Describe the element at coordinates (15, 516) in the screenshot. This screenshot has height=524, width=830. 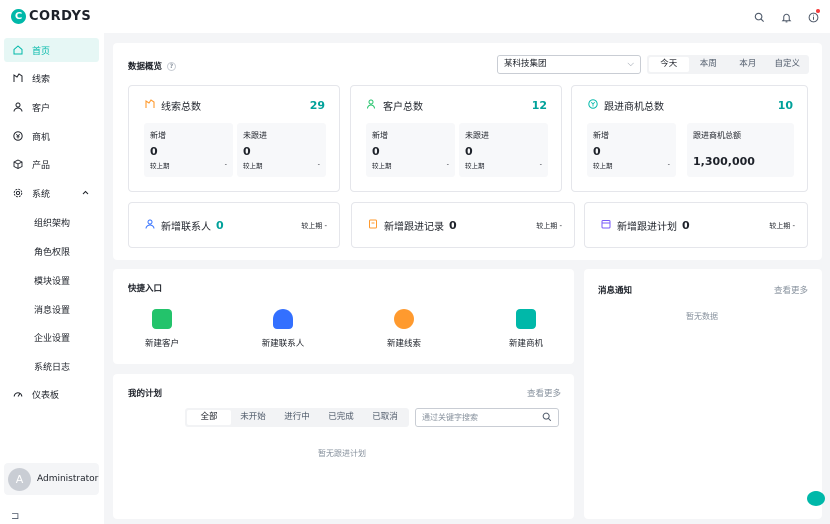
I see `collapse-sidebar-icon: ⊐` at that location.